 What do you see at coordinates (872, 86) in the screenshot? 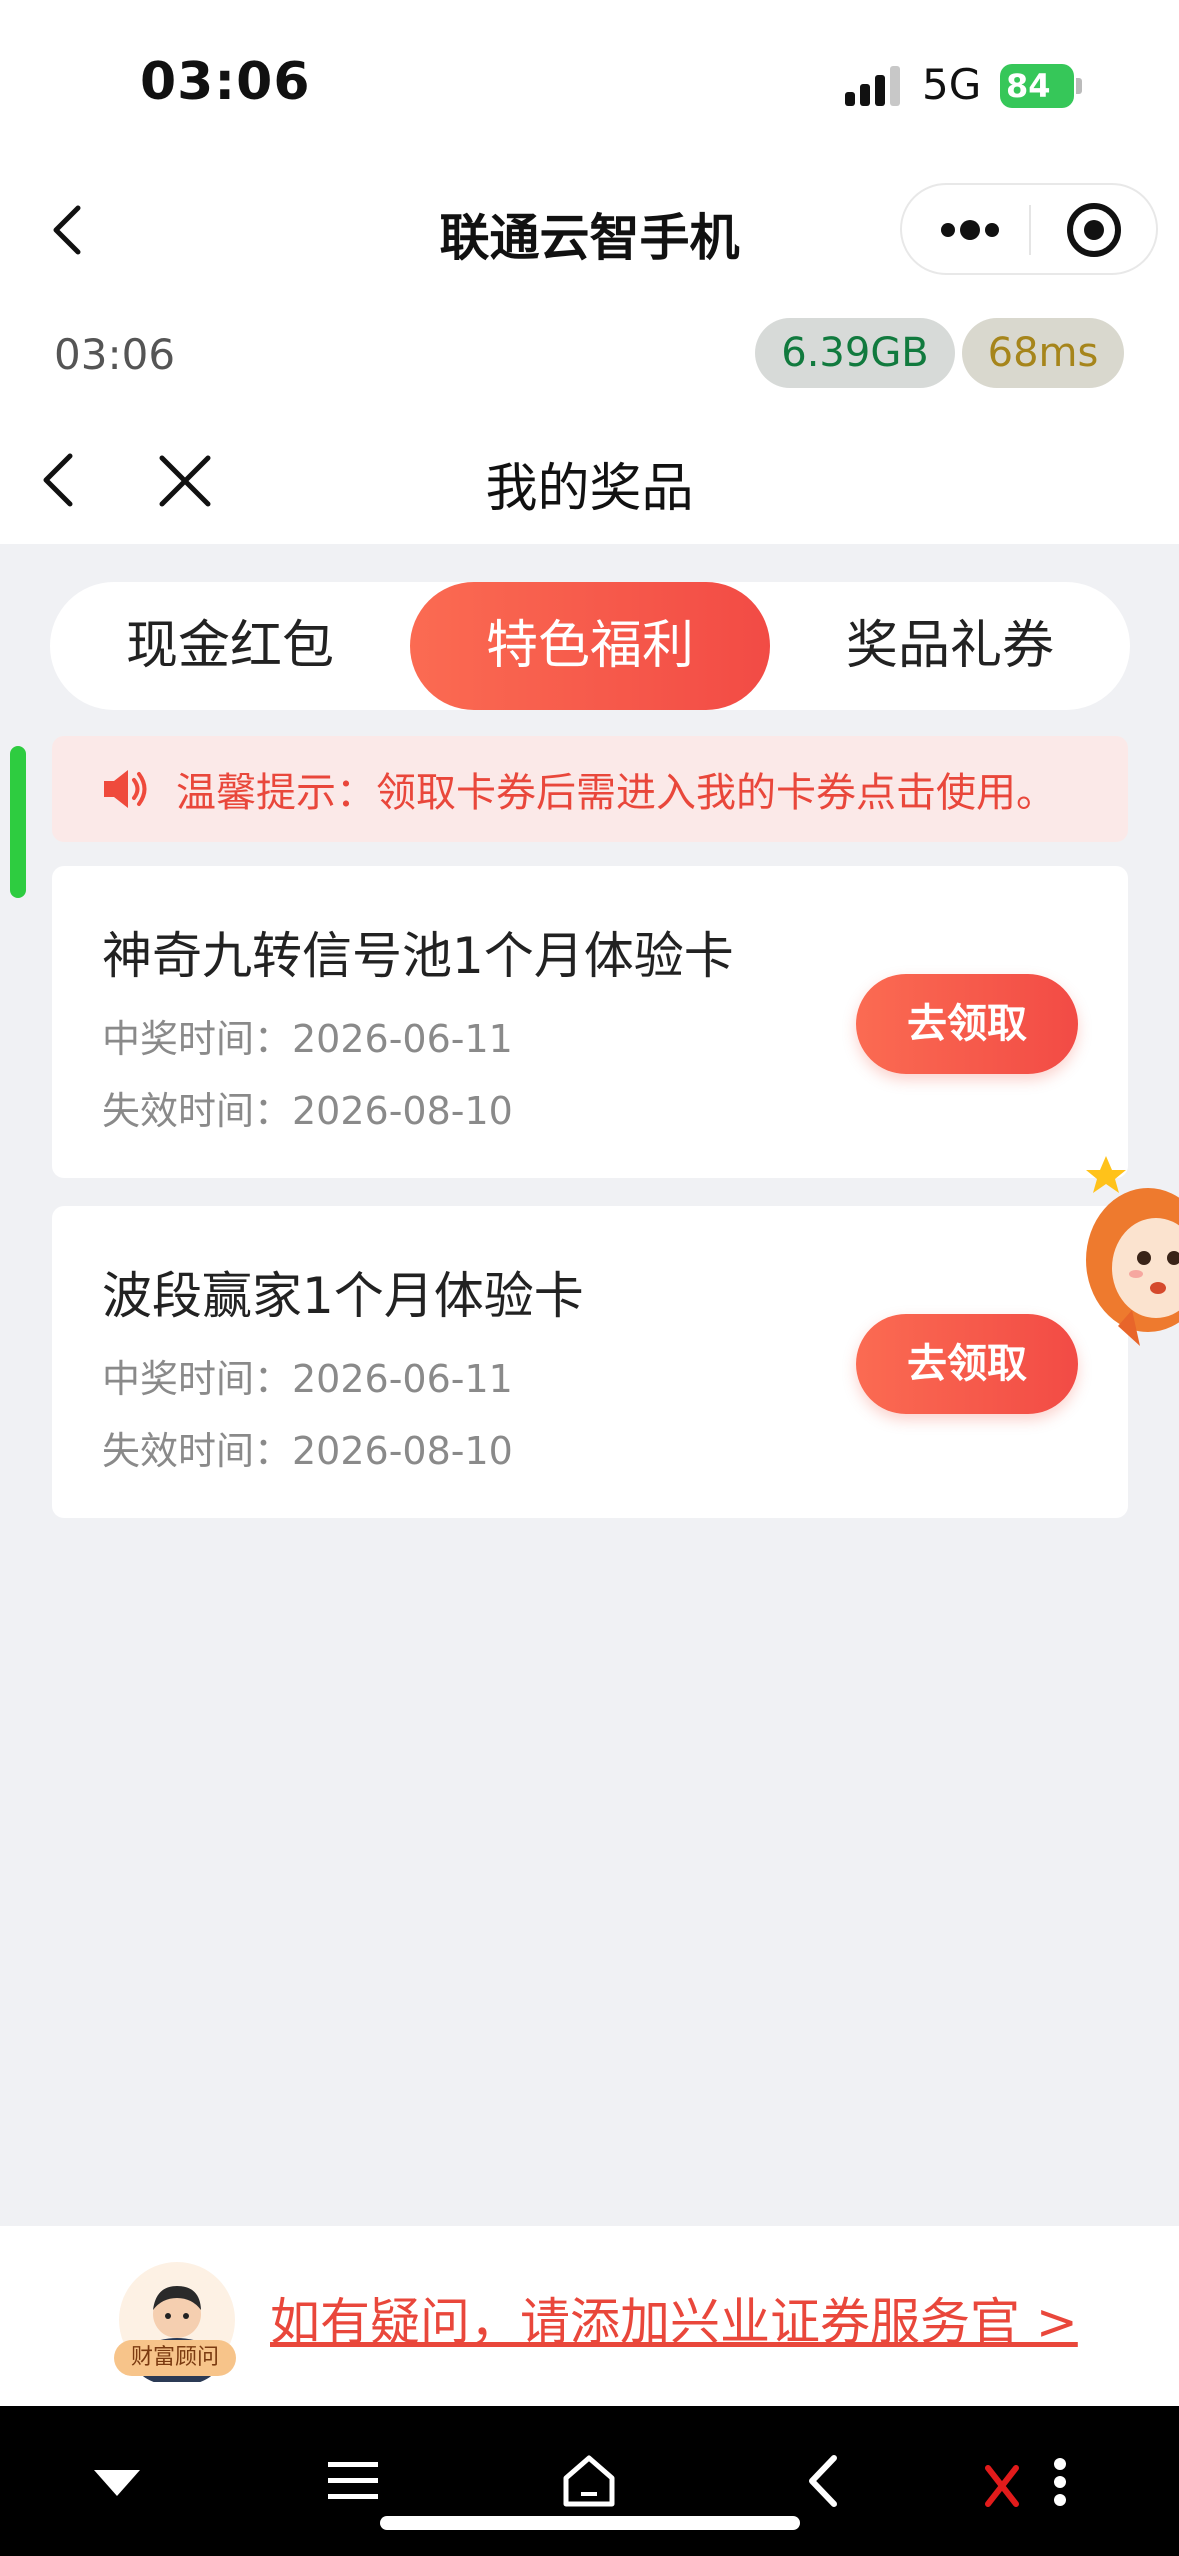
I see `signal-icon` at bounding box center [872, 86].